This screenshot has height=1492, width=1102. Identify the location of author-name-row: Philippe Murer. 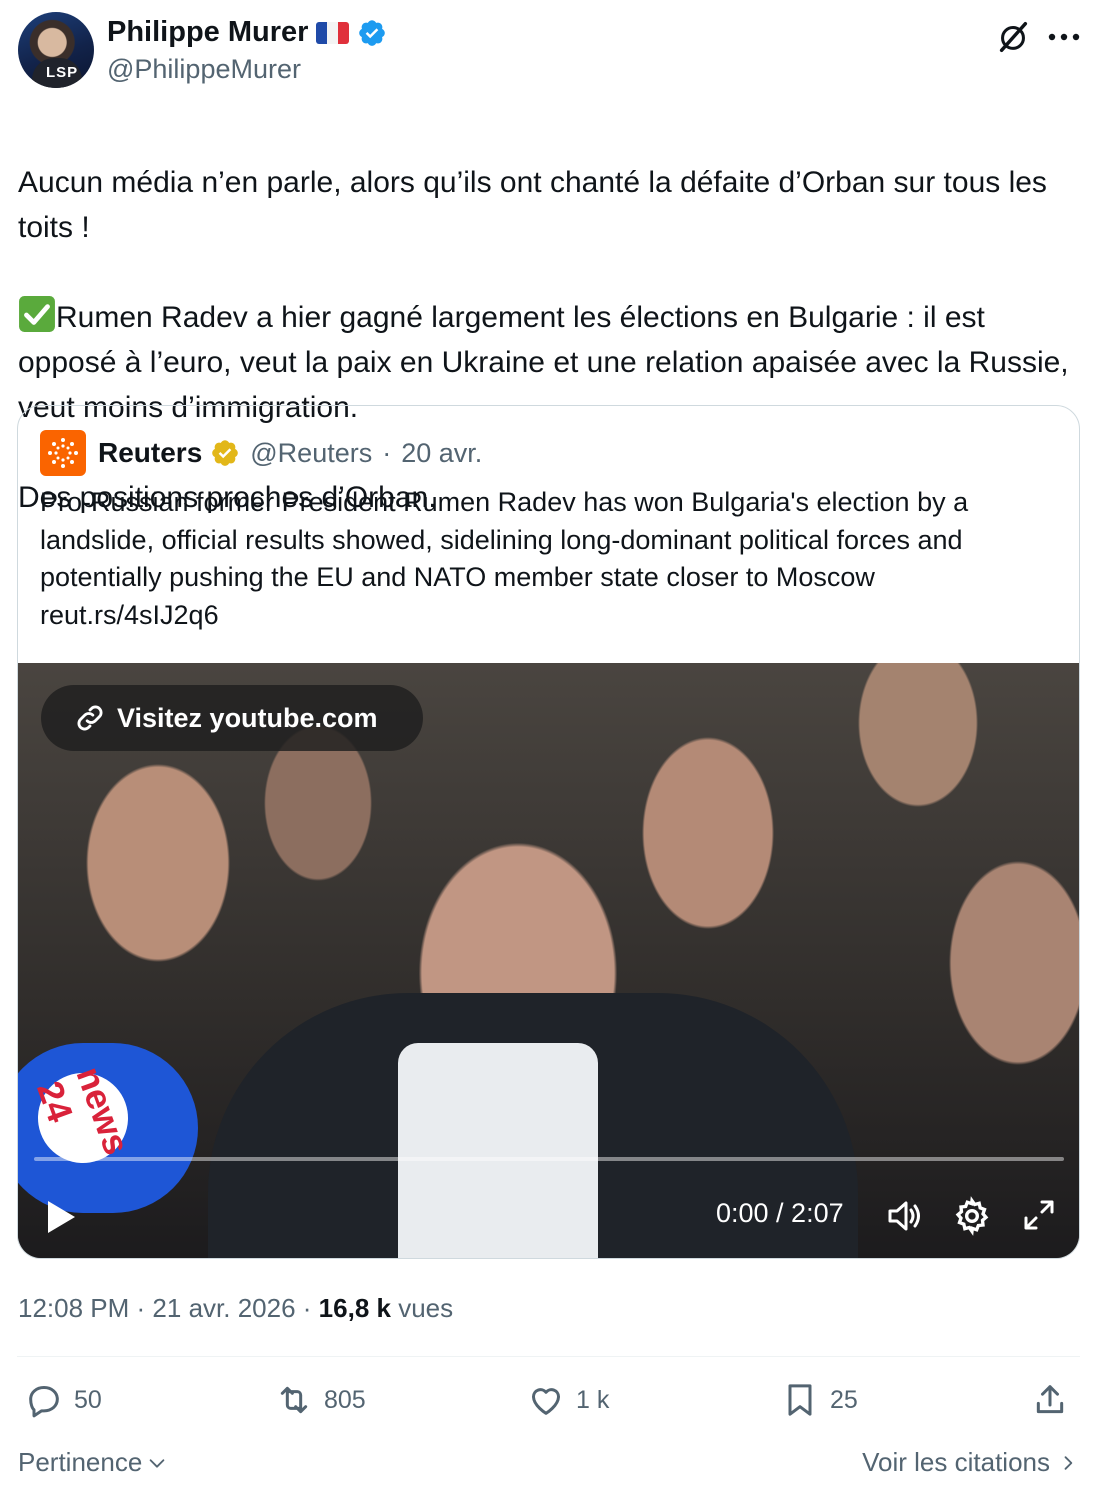
(247, 32).